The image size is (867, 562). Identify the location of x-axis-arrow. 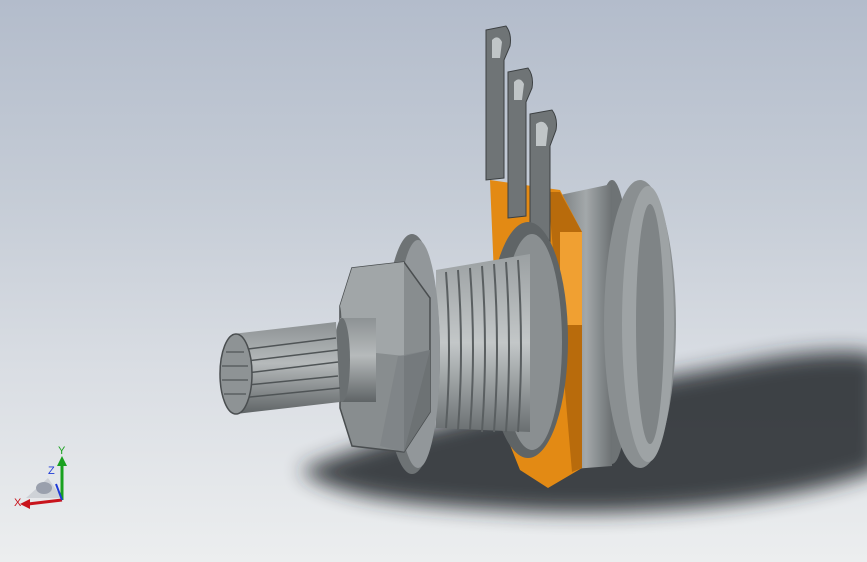
(41, 503).